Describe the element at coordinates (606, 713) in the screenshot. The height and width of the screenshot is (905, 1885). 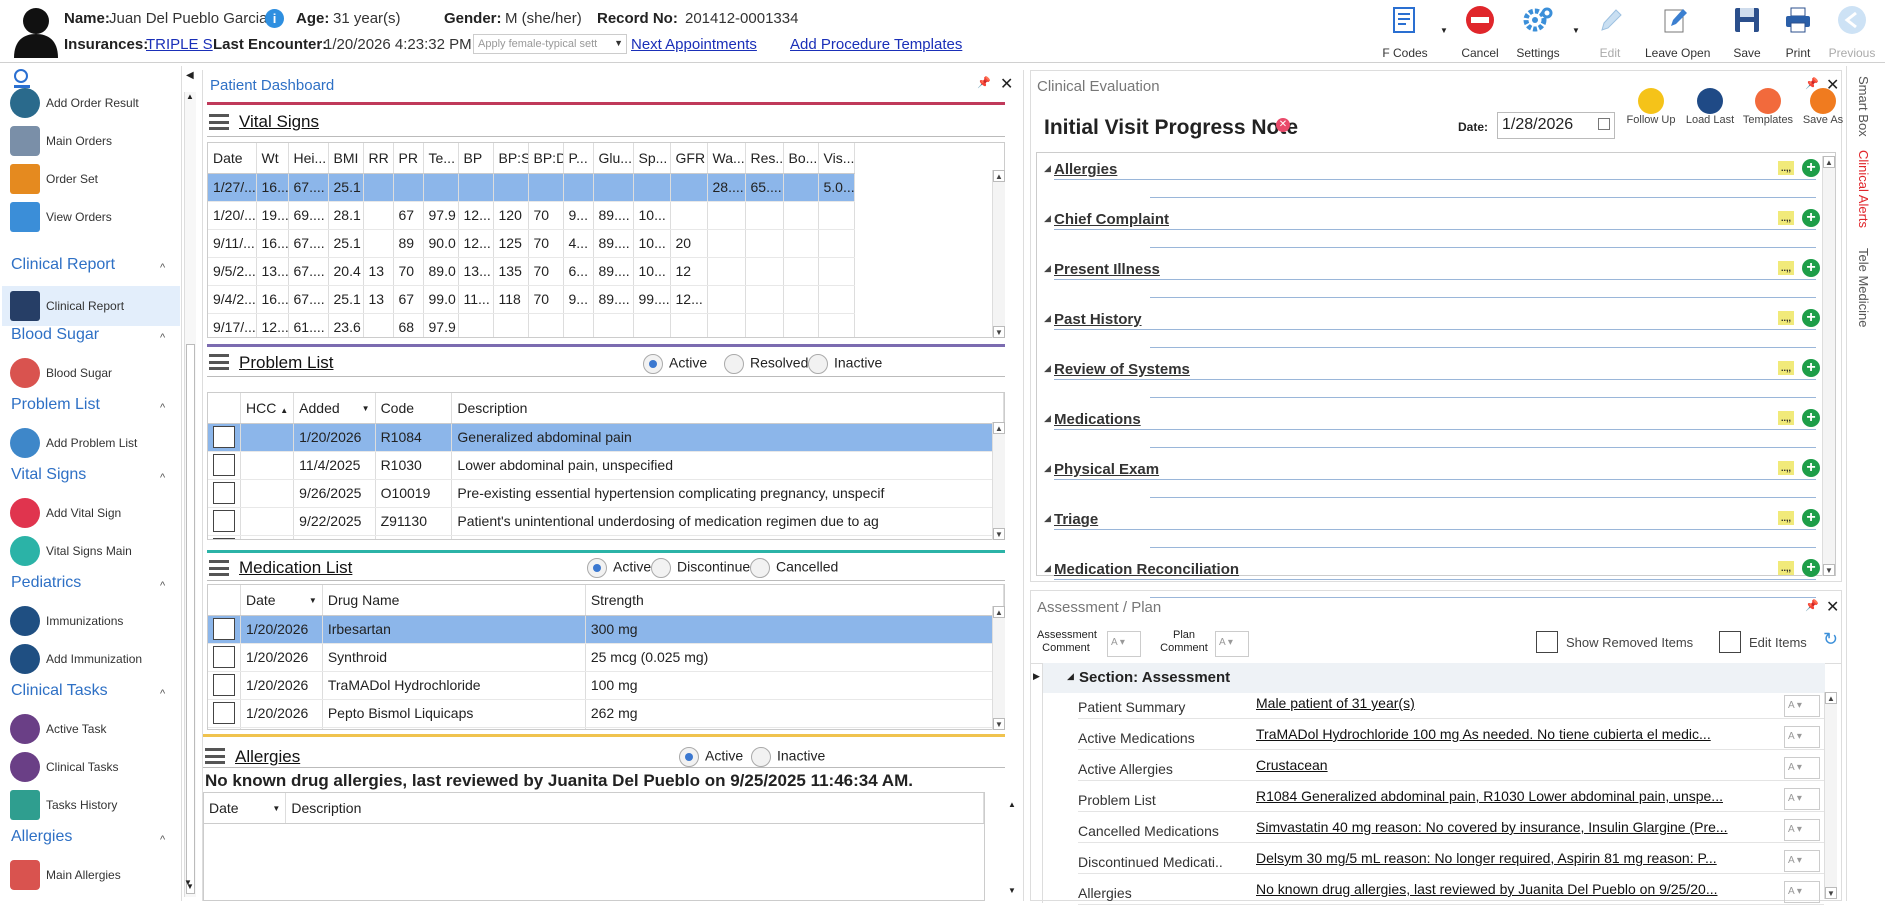
I see `table-row: 1/20/2026 Pepto Bismol Liquicaps 262 mg` at that location.